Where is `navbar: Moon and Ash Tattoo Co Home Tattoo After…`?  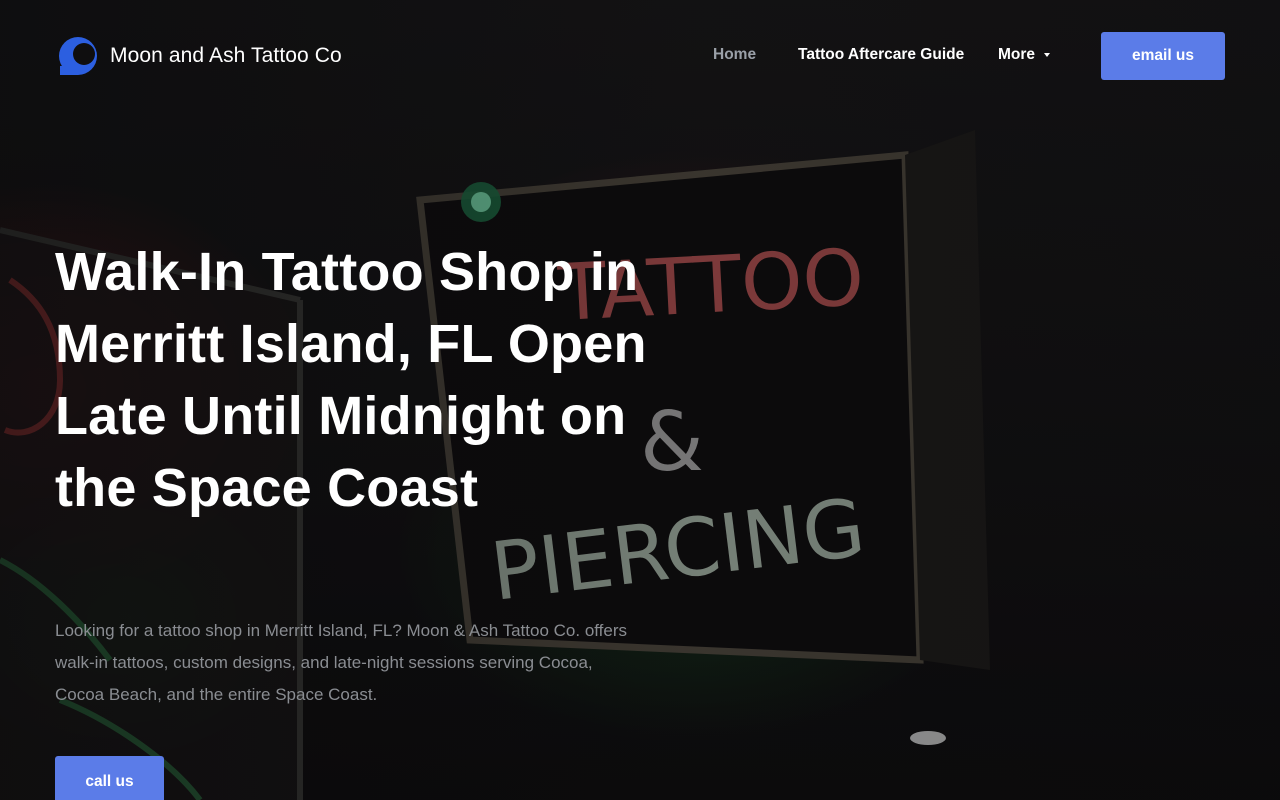
navbar: Moon and Ash Tattoo Co Home Tattoo After… is located at coordinates (640, 56).